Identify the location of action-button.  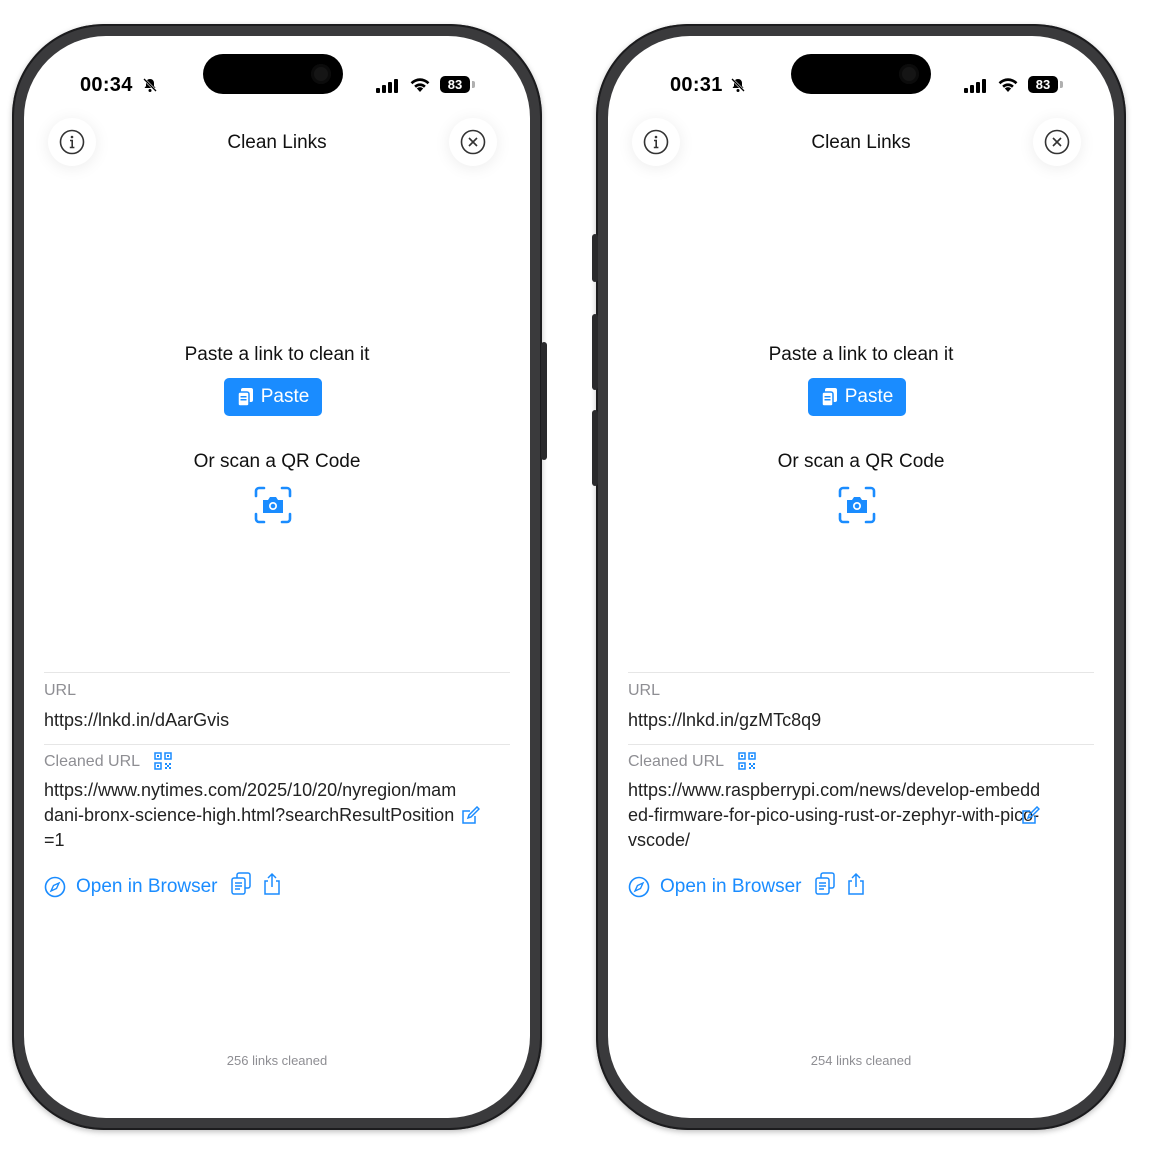
(595, 258).